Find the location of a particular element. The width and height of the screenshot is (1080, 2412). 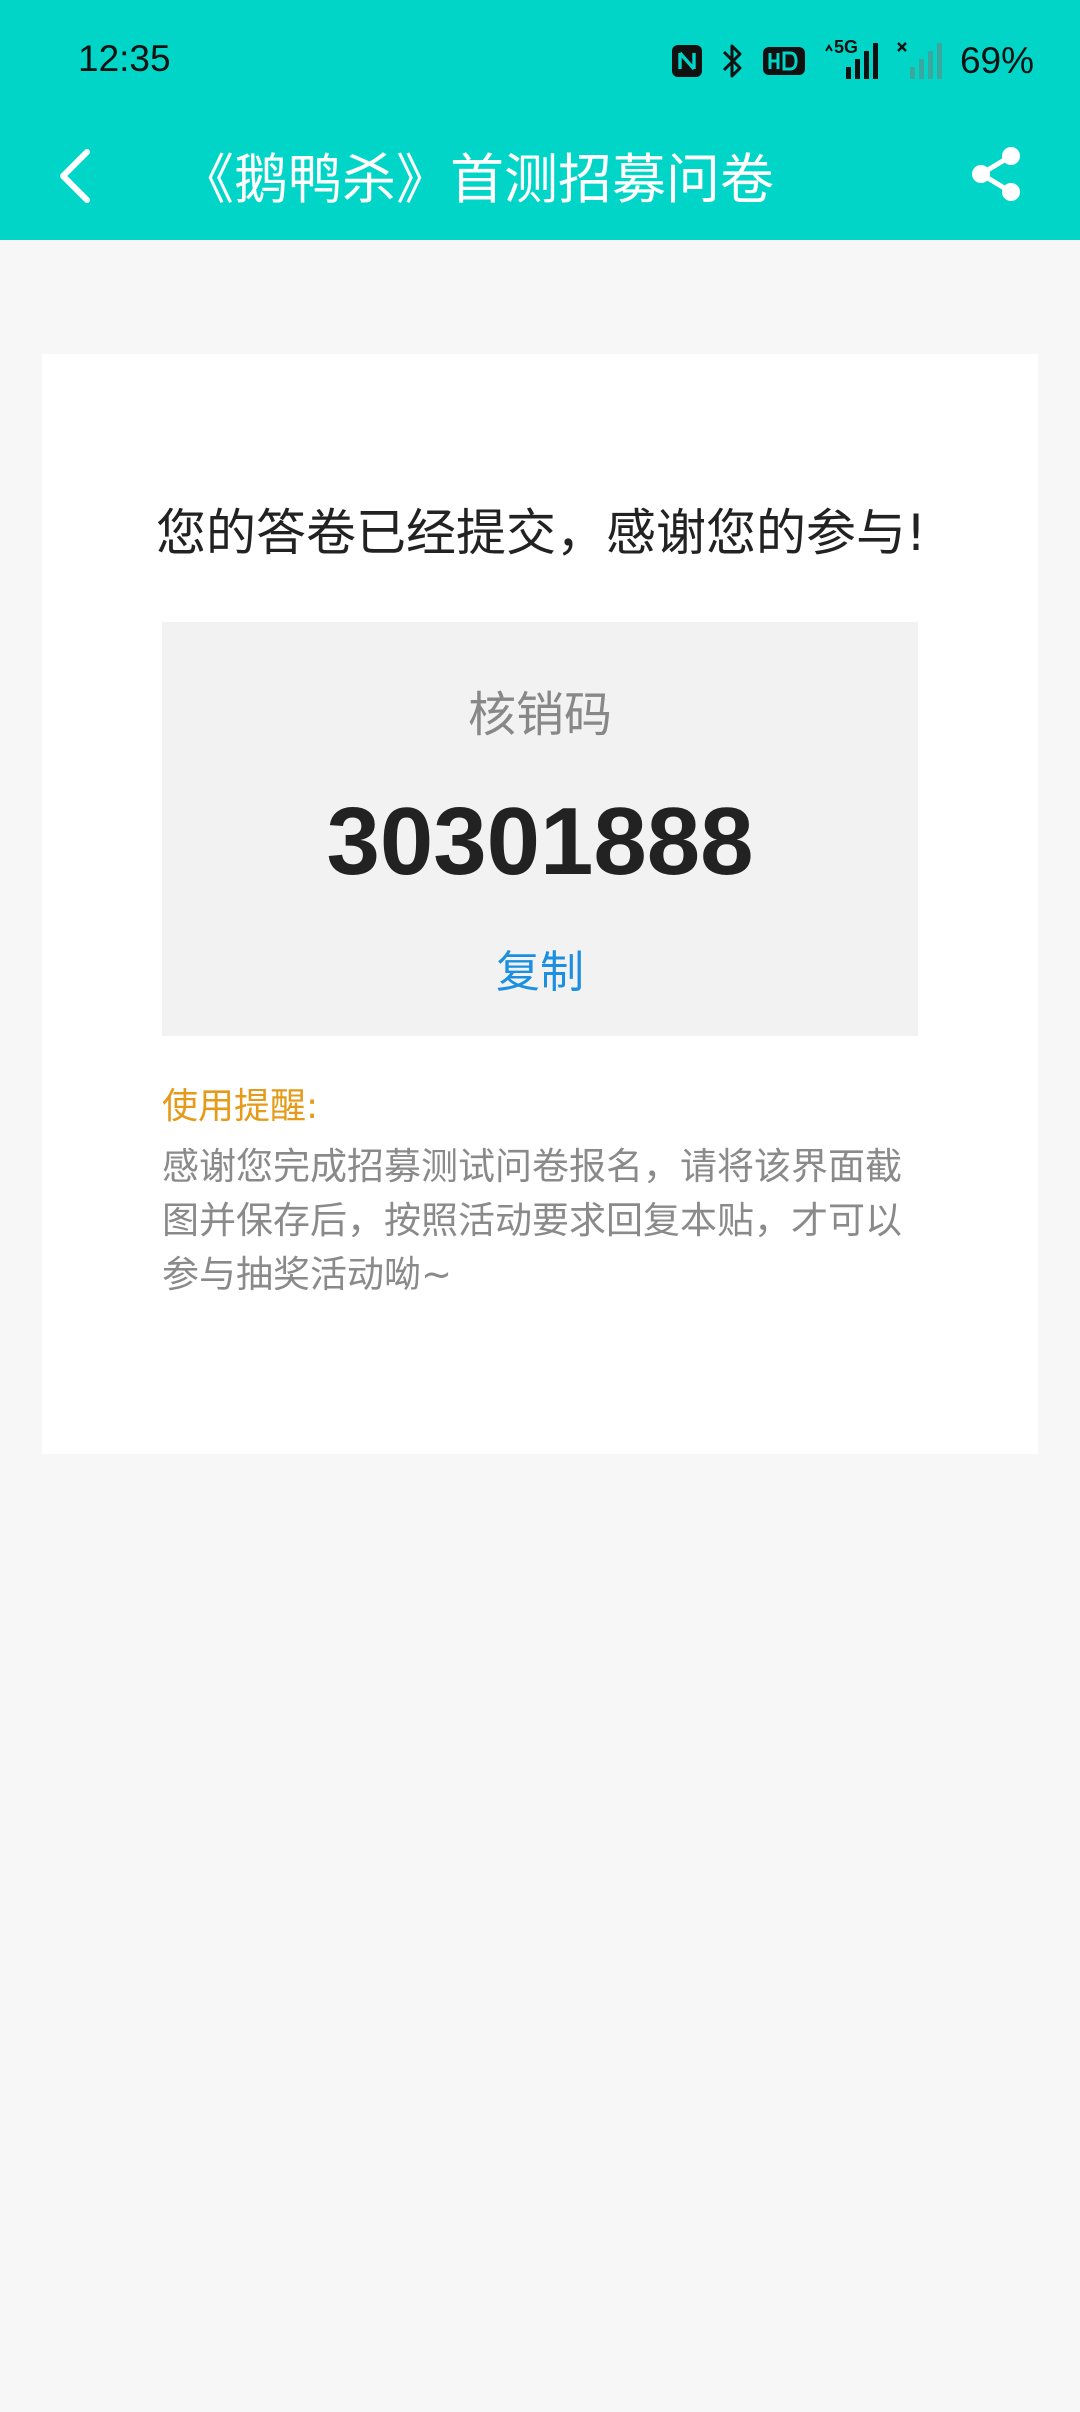

submission-thanks-text: 您的答卷已经提交，感谢您的参与! is located at coordinates (541, 533).